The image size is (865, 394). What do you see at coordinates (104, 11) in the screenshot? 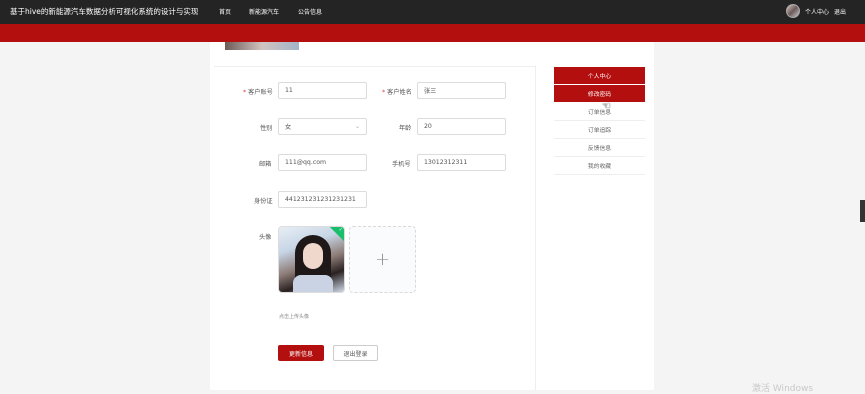
I see `site-title: 基于hive的新能源汽车数据分析可视化系统的设计与实现` at bounding box center [104, 11].